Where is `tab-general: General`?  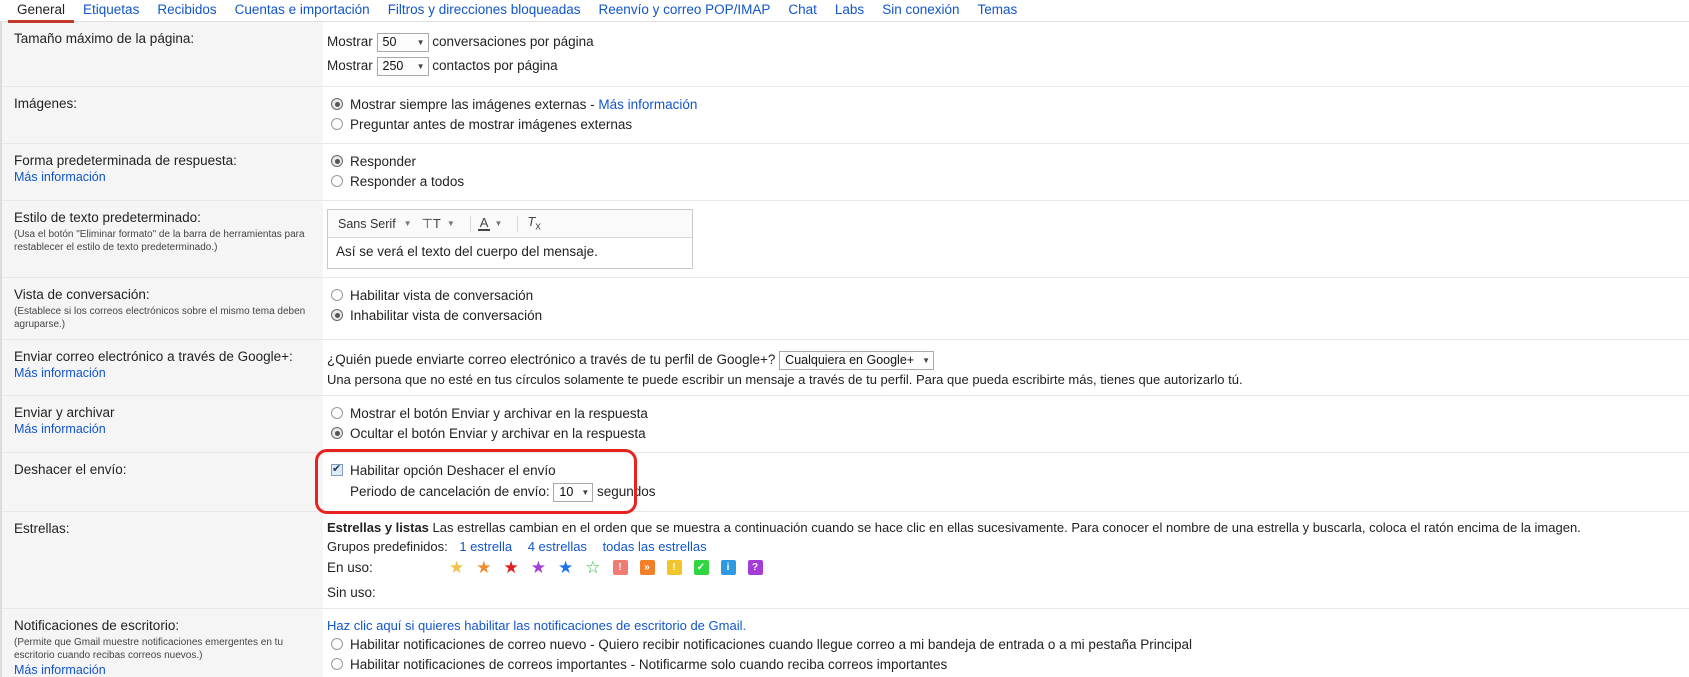 tab-general: General is located at coordinates (41, 12).